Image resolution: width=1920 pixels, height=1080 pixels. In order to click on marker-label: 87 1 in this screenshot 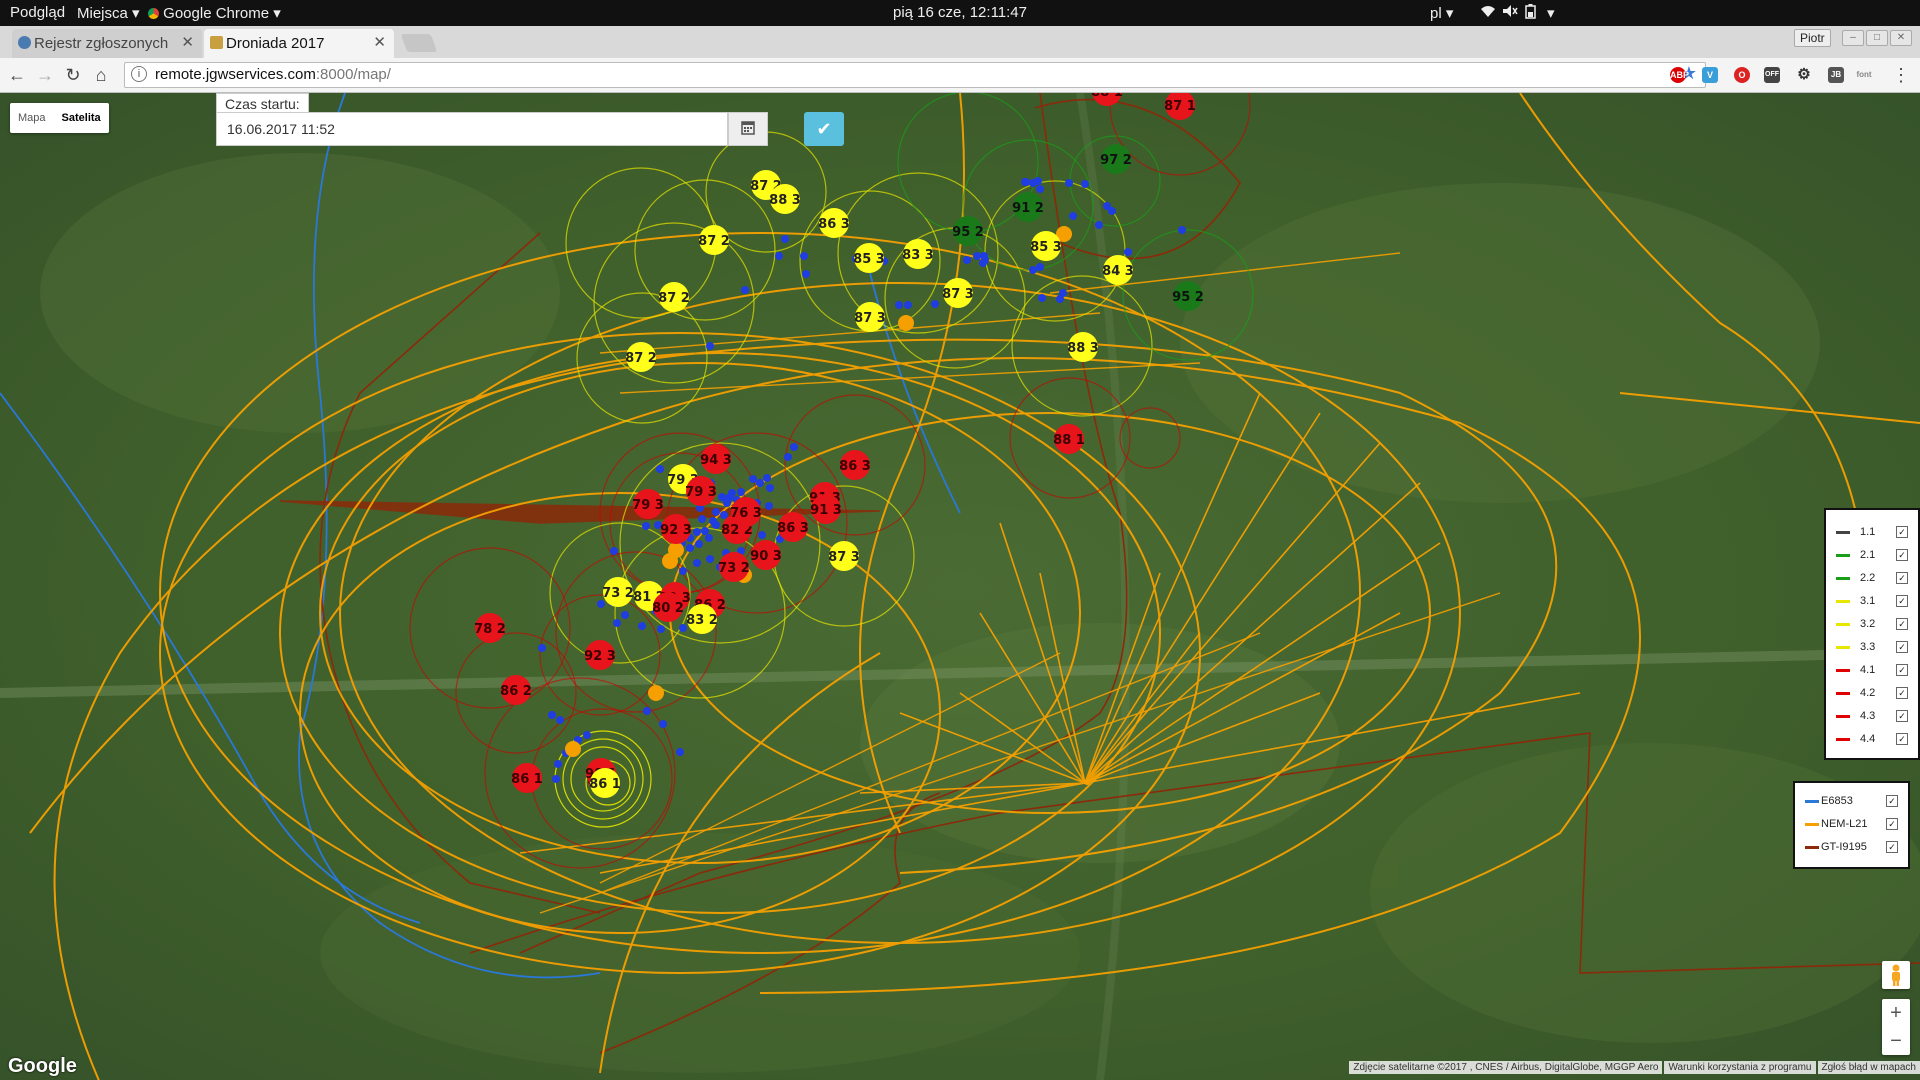, I will do `click(1180, 106)`.